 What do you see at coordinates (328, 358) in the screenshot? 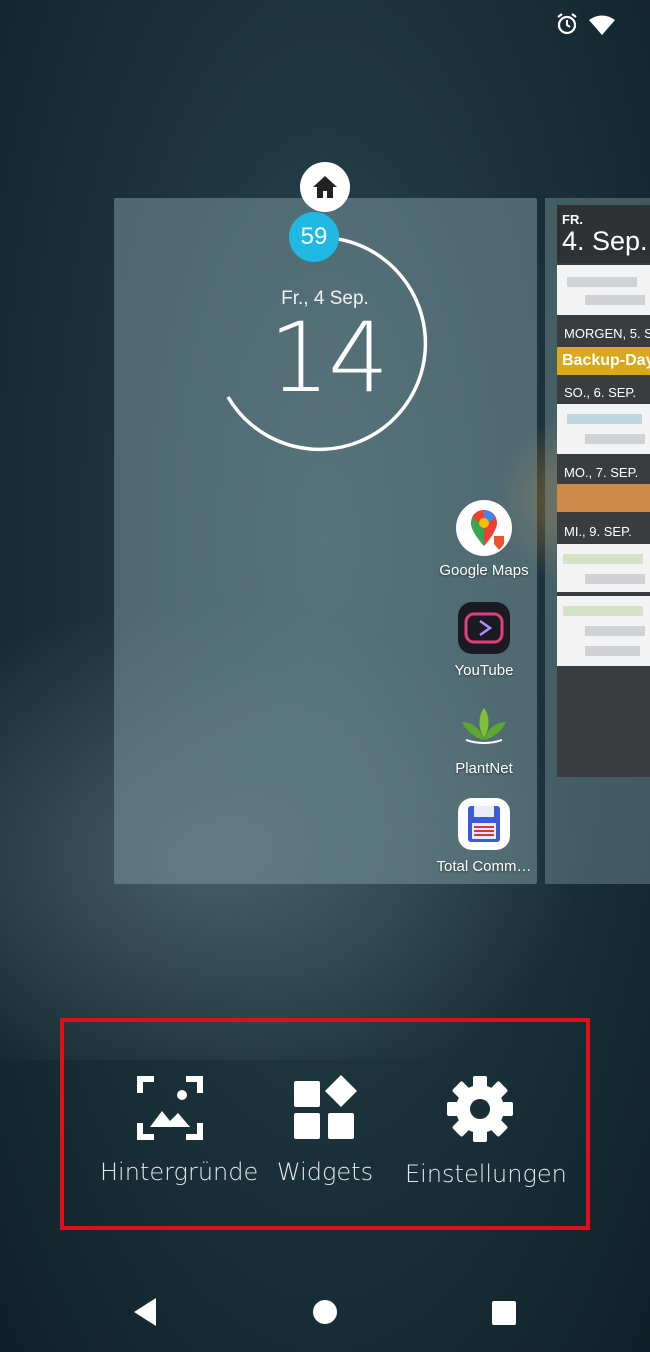
I see `clock-hour: 14` at bounding box center [328, 358].